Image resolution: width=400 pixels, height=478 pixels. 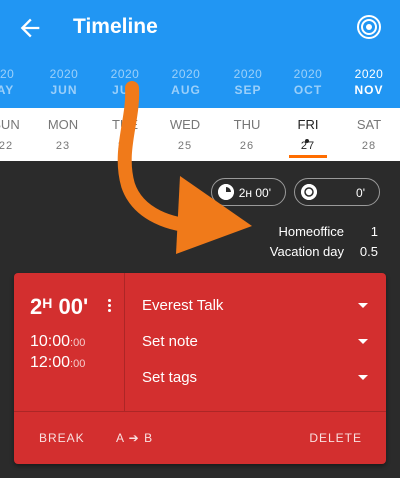 What do you see at coordinates (200, 29) in the screenshot?
I see `app-bar: Timeline` at bounding box center [200, 29].